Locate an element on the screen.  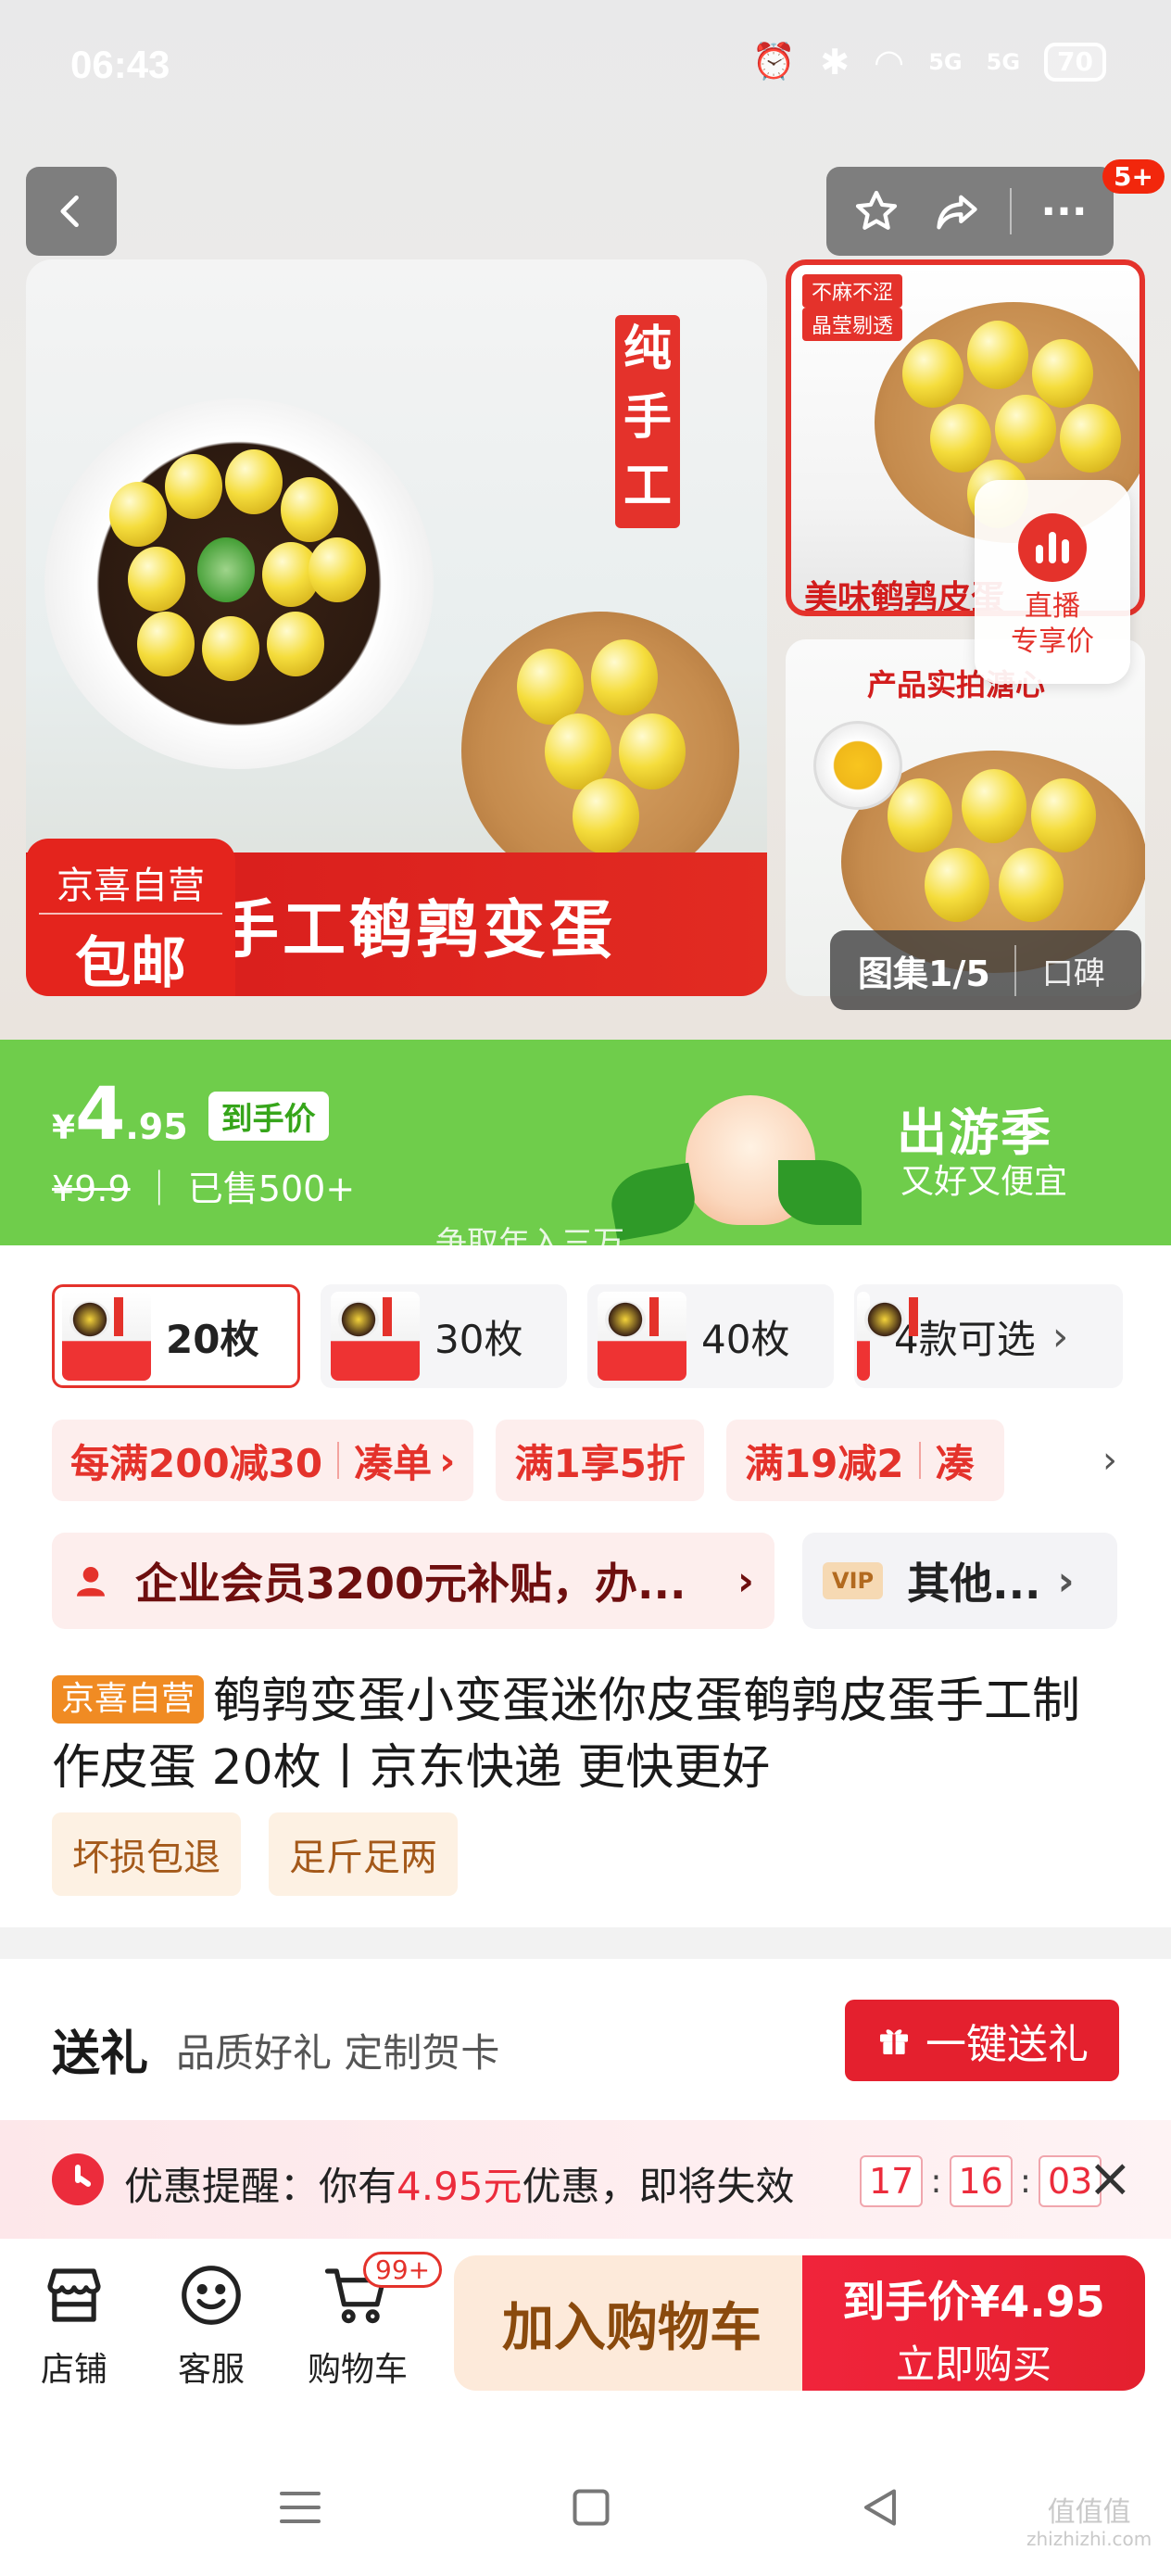
signal-icon-2: 5G is located at coordinates (1004, 61).